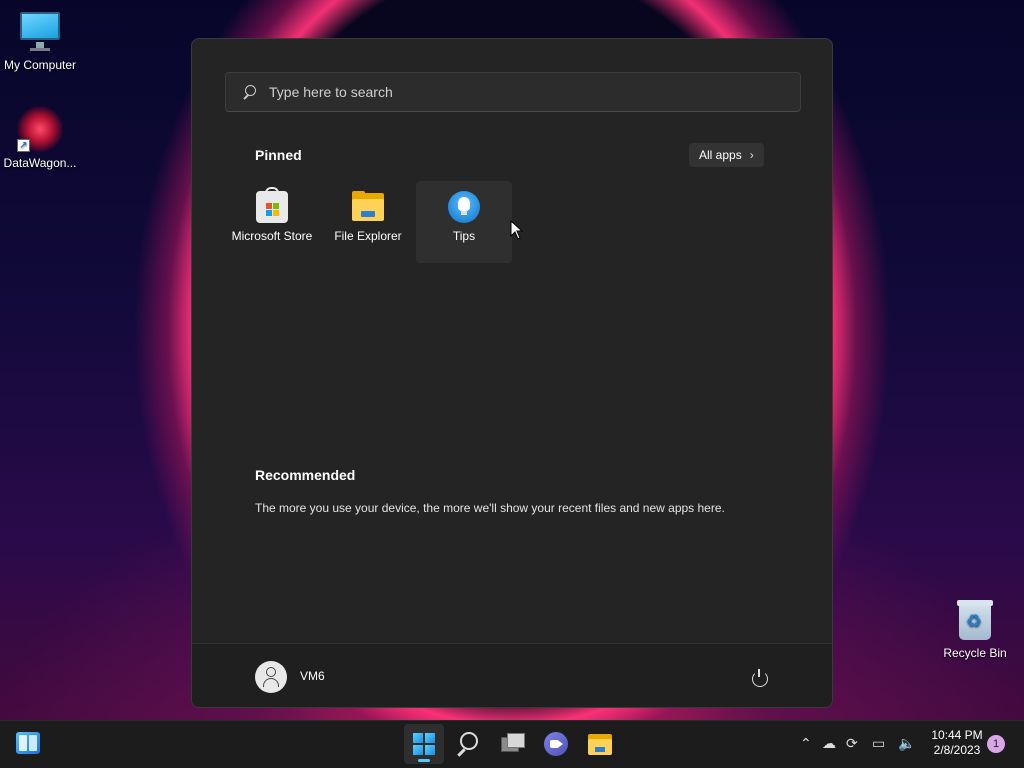 This screenshot has width=1024, height=768. Describe the element at coordinates (852, 743) in the screenshot. I see `update-status-icon: ⟳` at that location.